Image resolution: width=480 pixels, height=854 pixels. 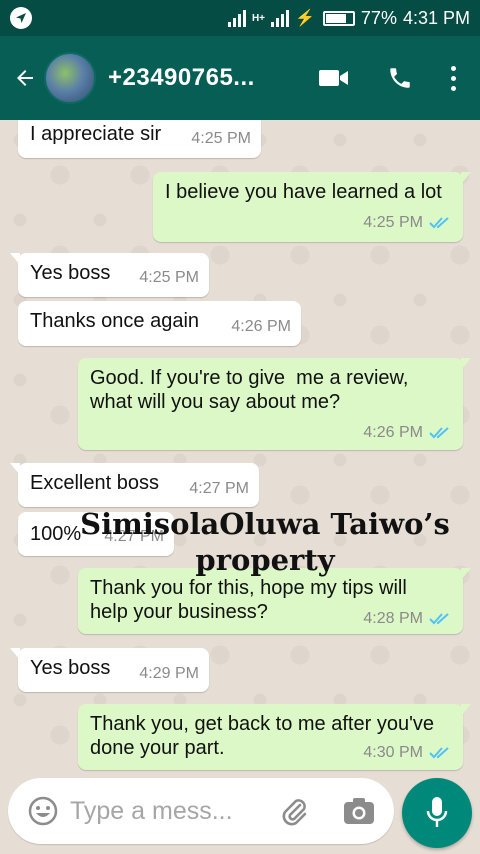 What do you see at coordinates (334, 78) in the screenshot?
I see `video-camera-icon` at bounding box center [334, 78].